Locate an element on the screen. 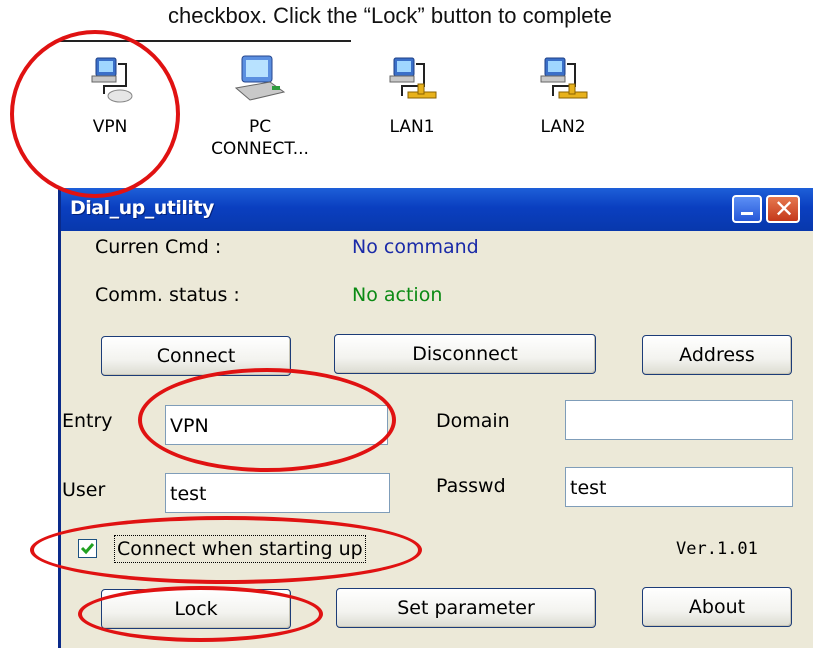  desktop-icon-lan1: LAN1 is located at coordinates (412, 95).